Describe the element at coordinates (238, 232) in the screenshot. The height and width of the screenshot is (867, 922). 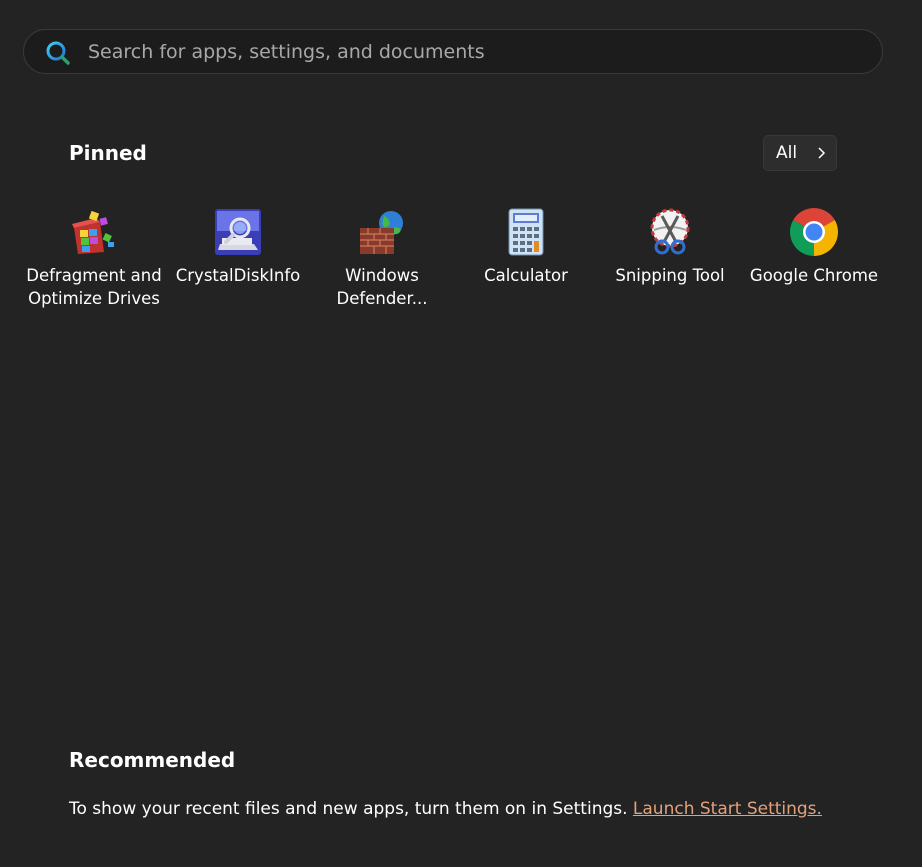
I see `crystaldiskinfo-icon` at that location.